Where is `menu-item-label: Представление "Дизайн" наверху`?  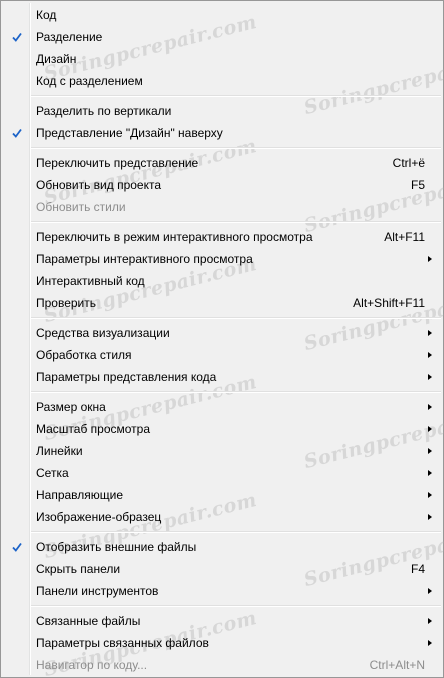
menu-item-label: Представление "Дизайн" наверху is located at coordinates (129, 133).